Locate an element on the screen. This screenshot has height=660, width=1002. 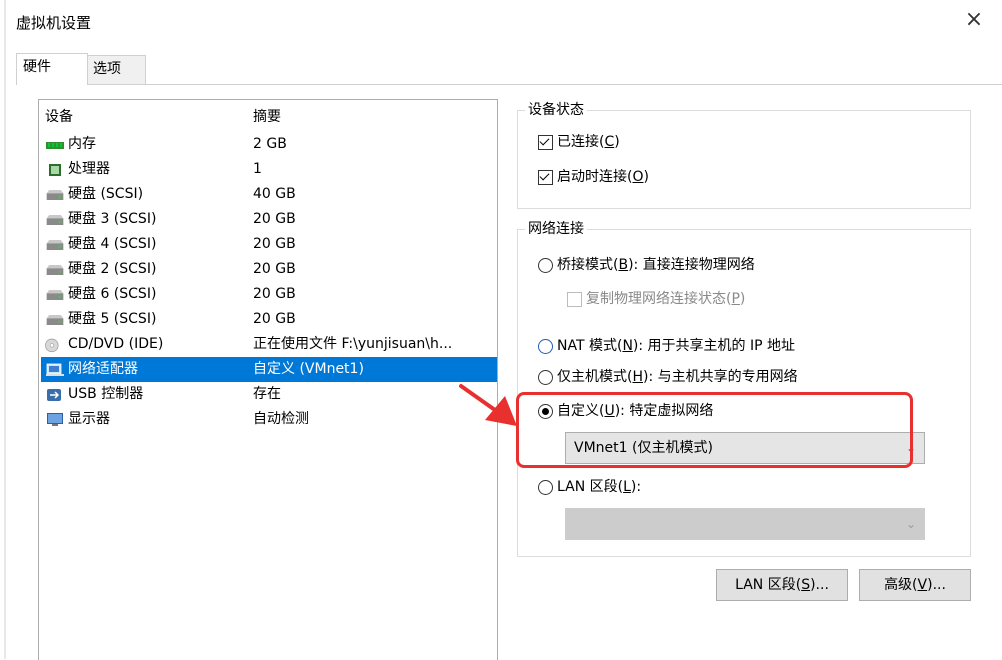
device-row-memory: 内存 2 GB is located at coordinates (269, 144).